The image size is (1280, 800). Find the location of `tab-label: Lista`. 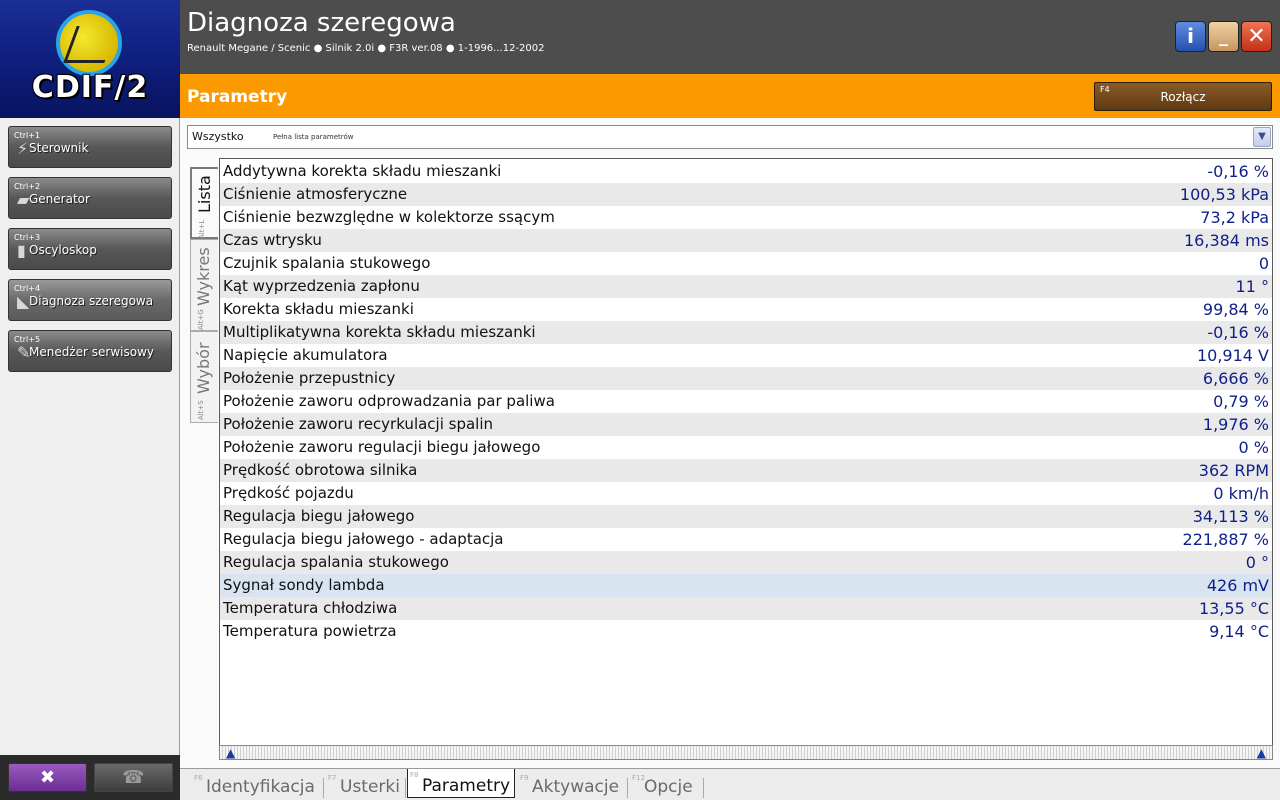

tab-label: Lista is located at coordinates (204, 194).